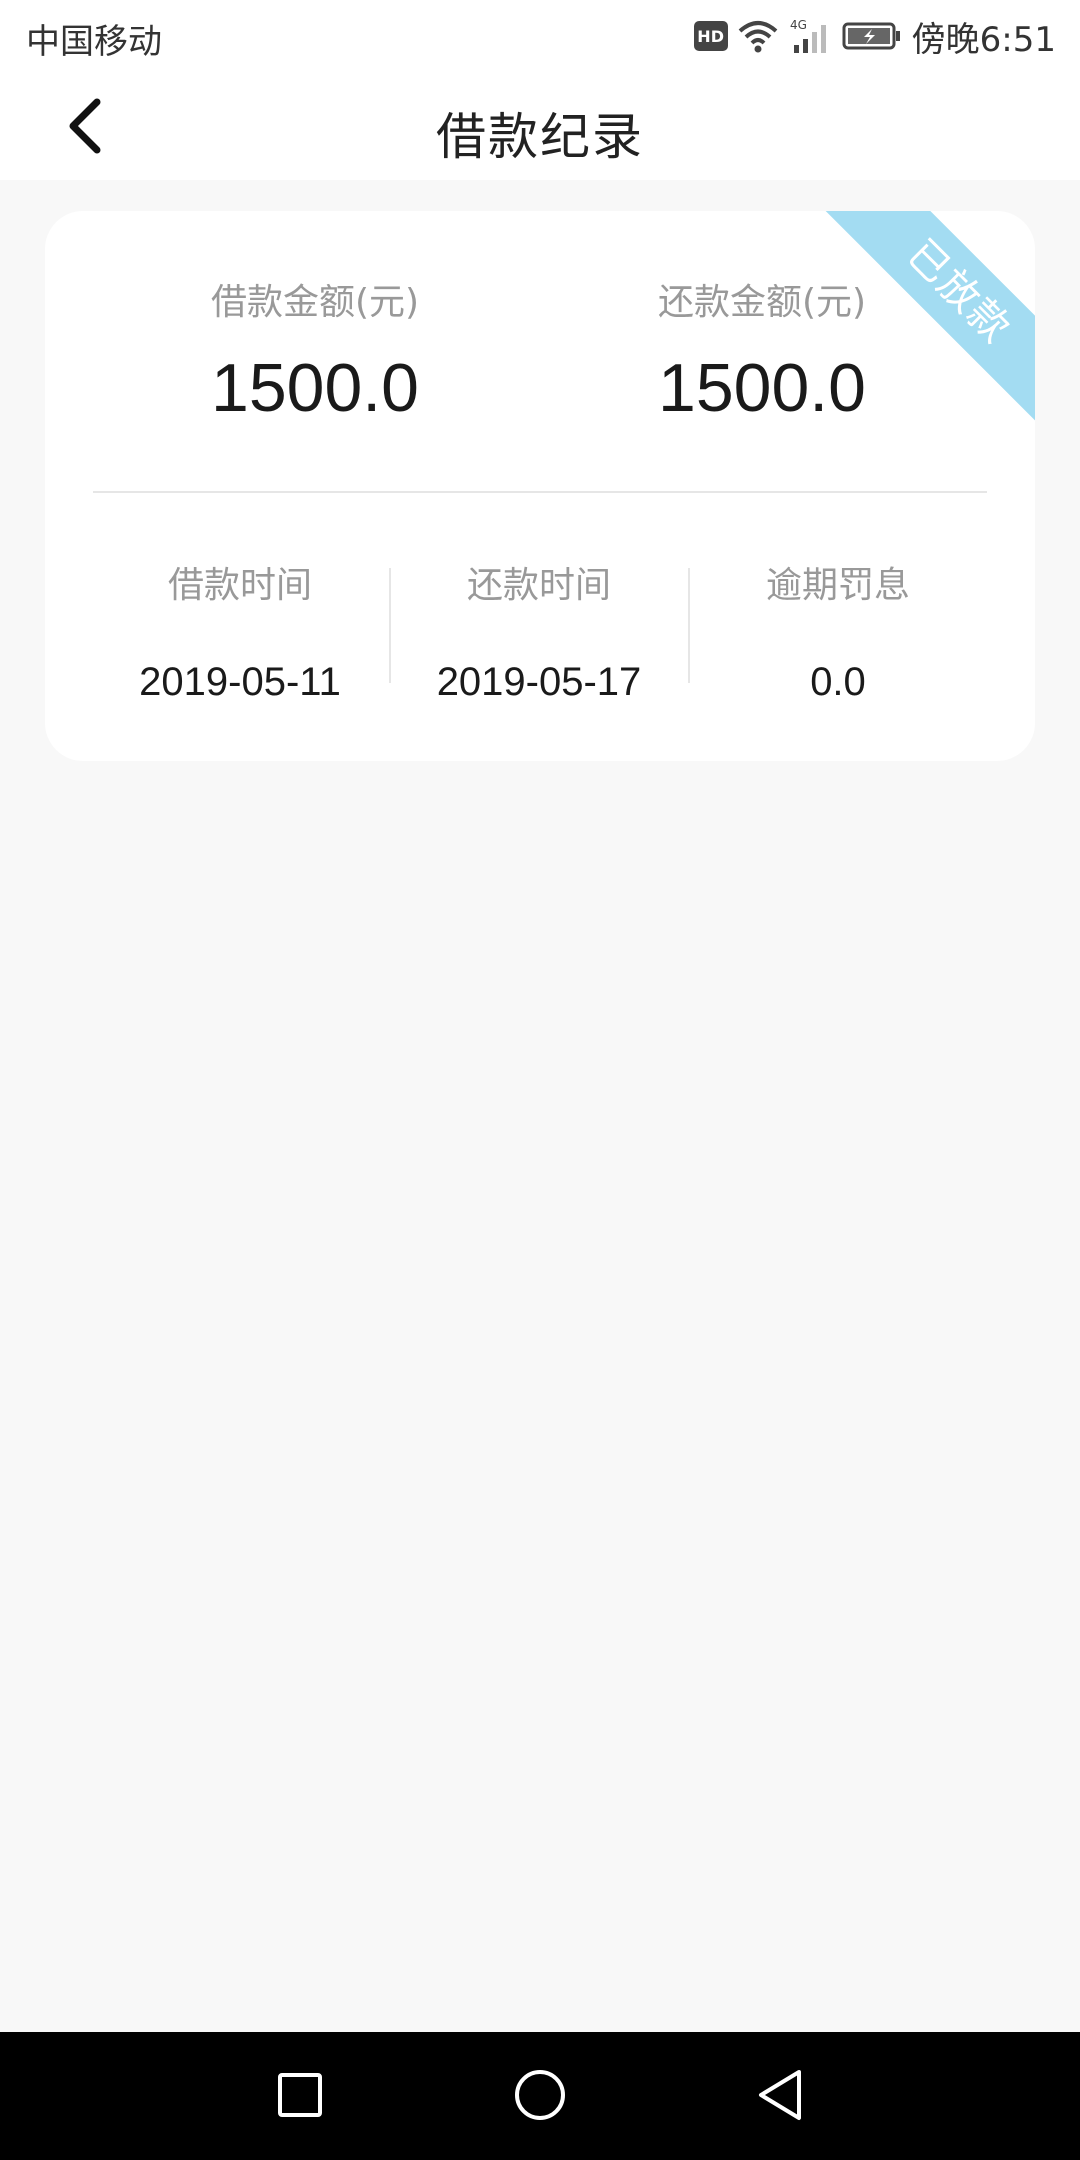 The width and height of the screenshot is (1080, 2160). Describe the element at coordinates (838, 682) in the screenshot. I see `overdue-fee-value: 0.0` at that location.